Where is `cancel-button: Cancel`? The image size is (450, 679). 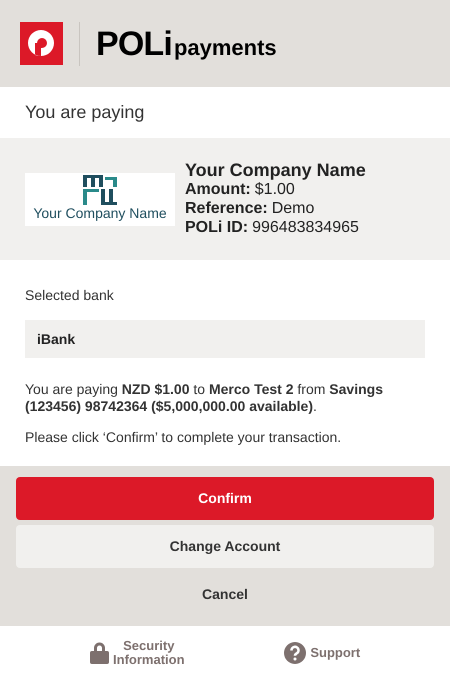 cancel-button: Cancel is located at coordinates (225, 594).